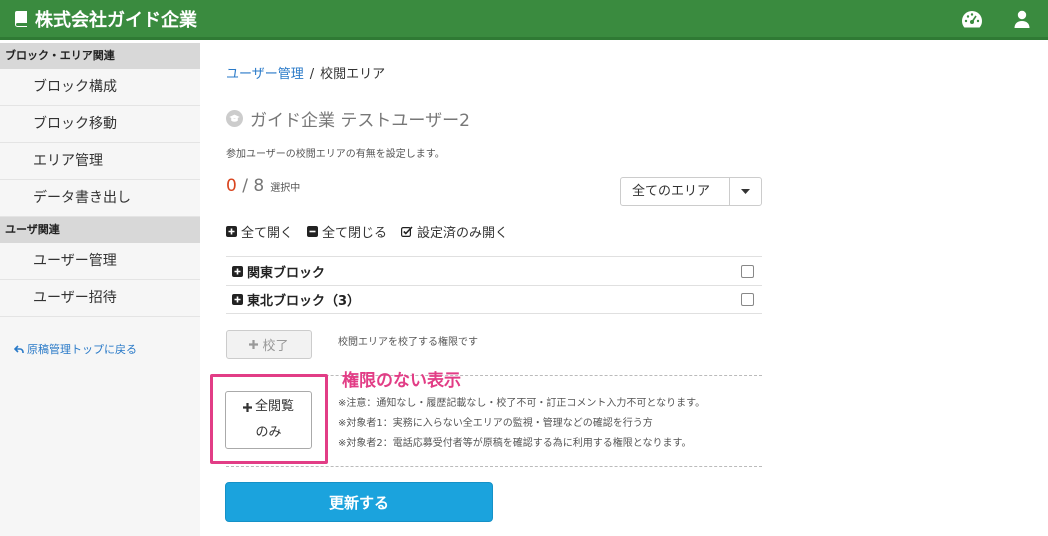 The height and width of the screenshot is (536, 1048). Describe the element at coordinates (522, 403) in the screenshot. I see `note-line: ※注意：通知なし・履歴記載なし・校了不可・訂正コメント入力不可となります。` at that location.